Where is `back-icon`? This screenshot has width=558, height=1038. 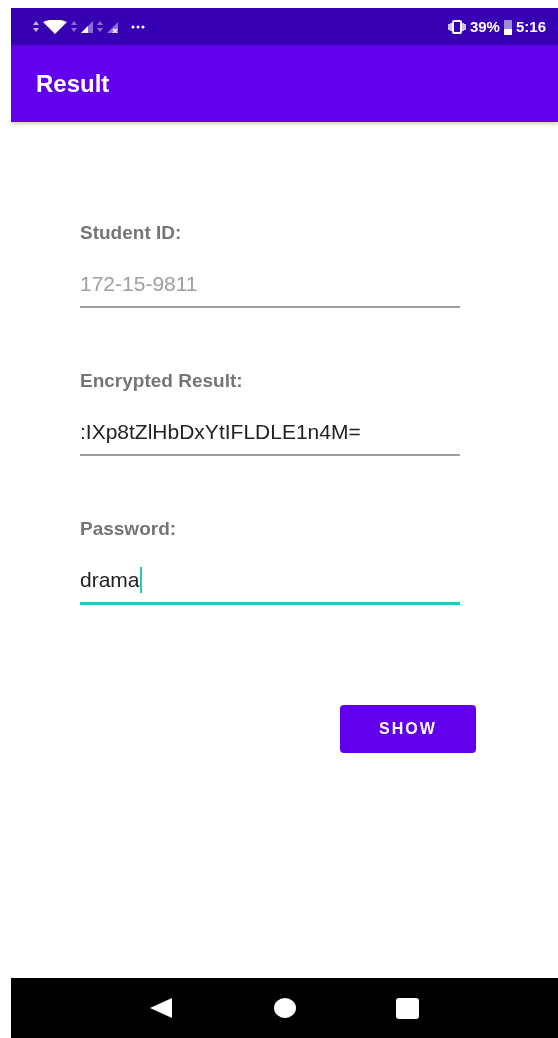
back-icon is located at coordinates (162, 1008).